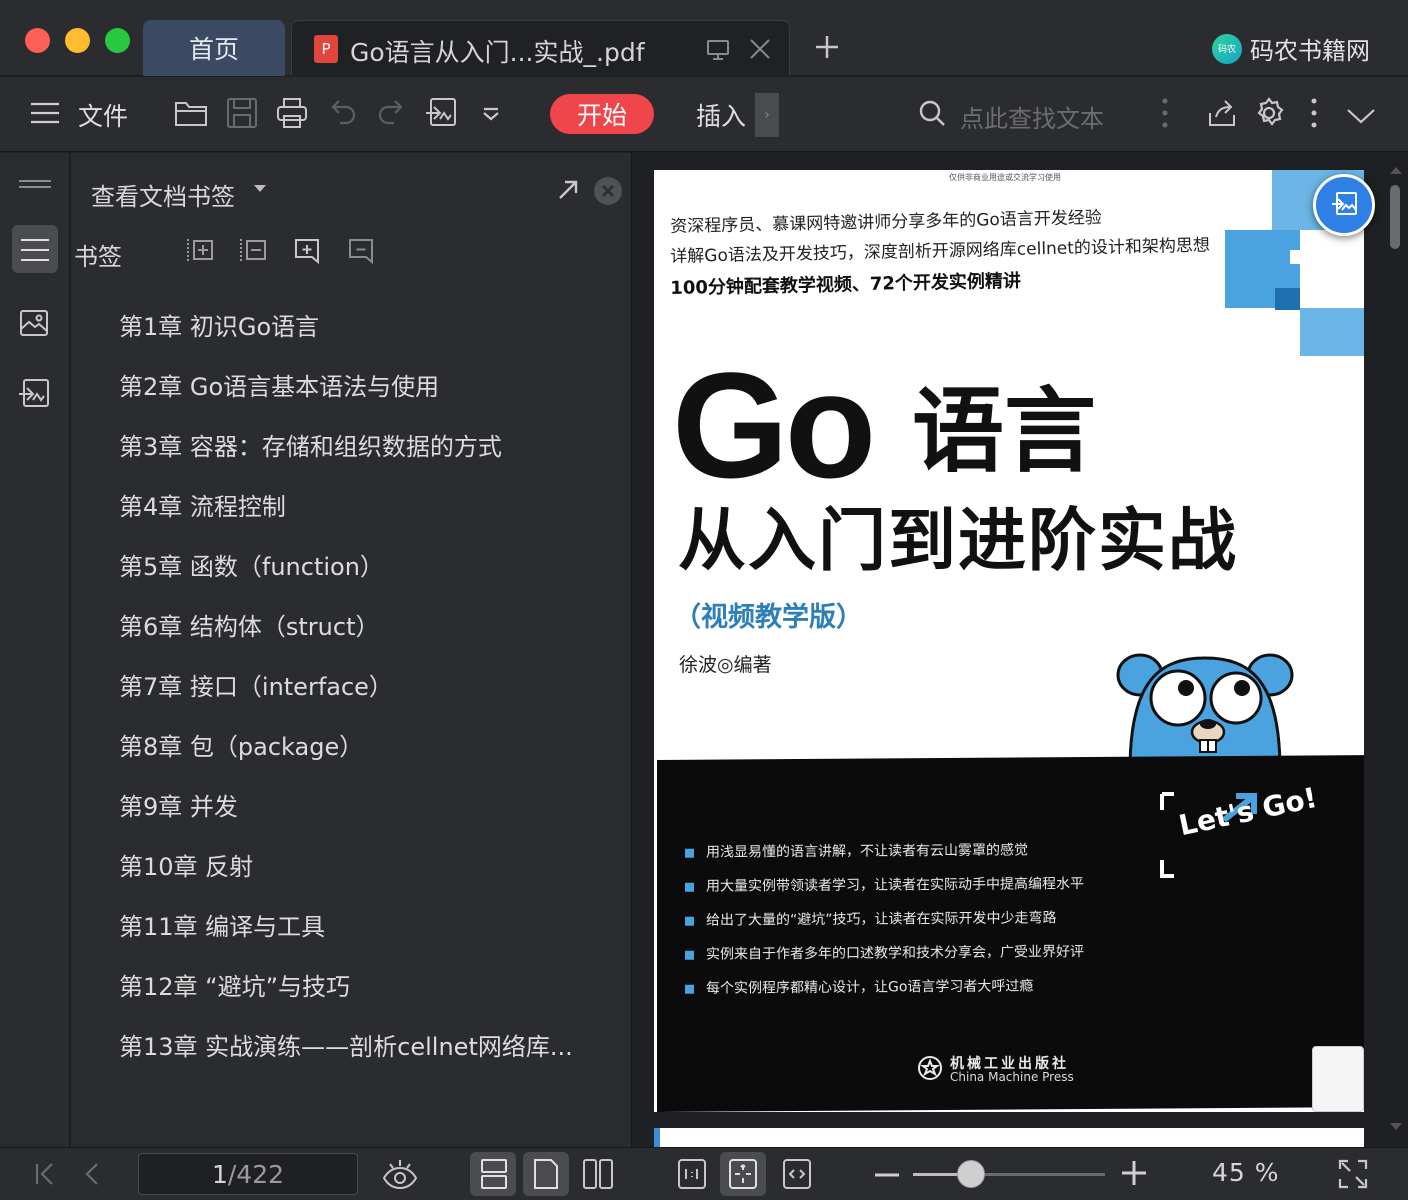 The width and height of the screenshot is (1408, 1200). Describe the element at coordinates (797, 1174) in the screenshot. I see `fit-width-icon` at that location.